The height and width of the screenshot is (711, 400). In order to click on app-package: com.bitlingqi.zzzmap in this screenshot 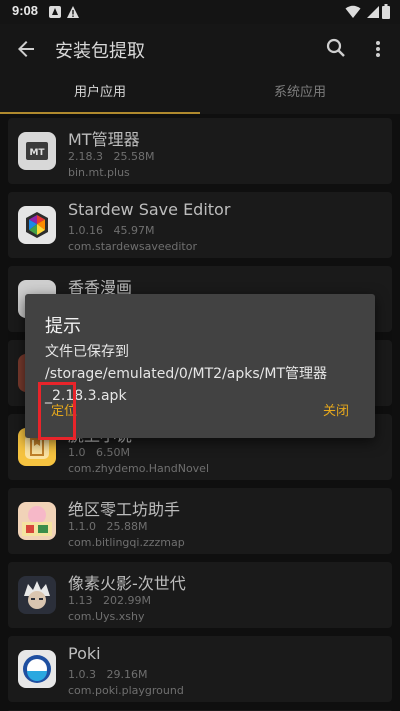, I will do `click(126, 542)`.